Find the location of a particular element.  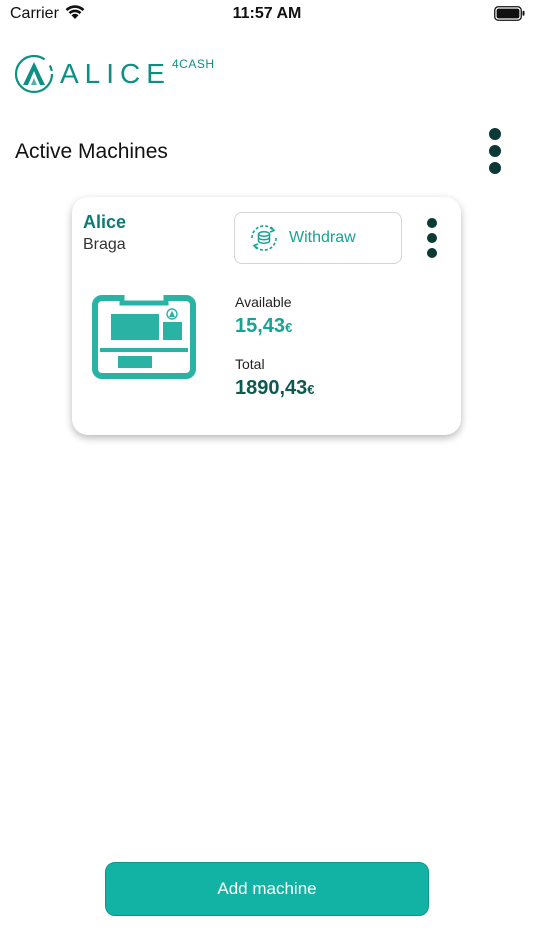

page-title: Active Machines is located at coordinates (91, 151).